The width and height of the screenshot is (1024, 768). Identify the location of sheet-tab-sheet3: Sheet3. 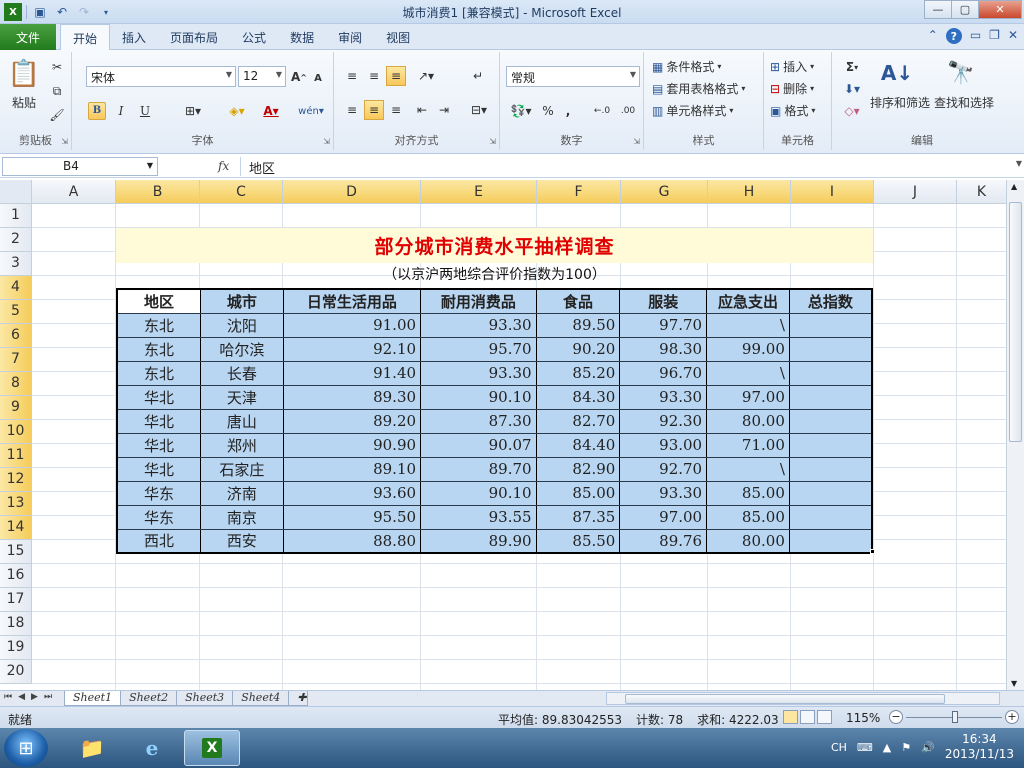
(205, 698).